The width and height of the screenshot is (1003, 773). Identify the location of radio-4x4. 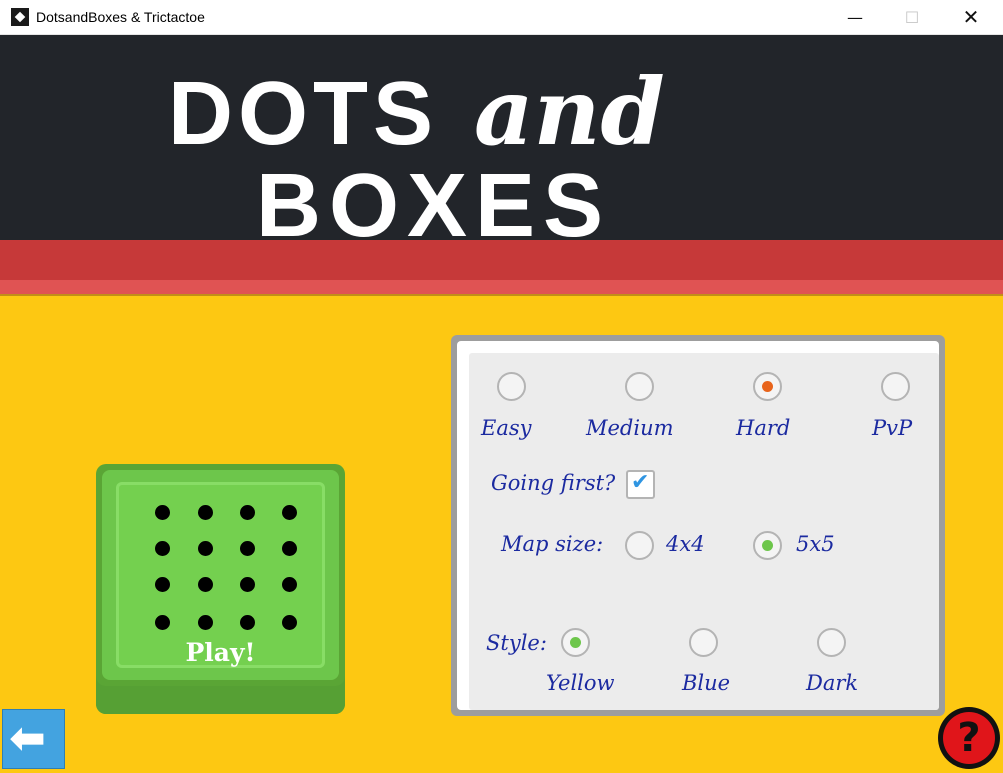
(639, 545).